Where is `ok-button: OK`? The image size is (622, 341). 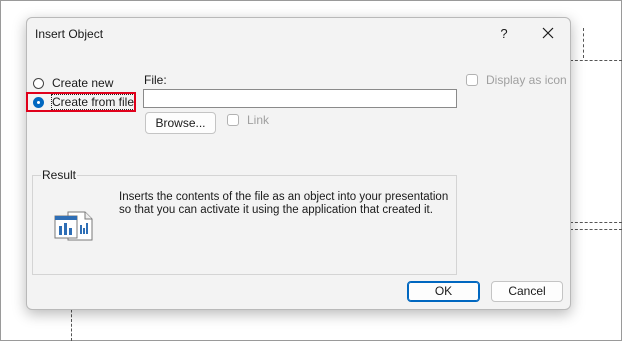 ok-button: OK is located at coordinates (443, 291).